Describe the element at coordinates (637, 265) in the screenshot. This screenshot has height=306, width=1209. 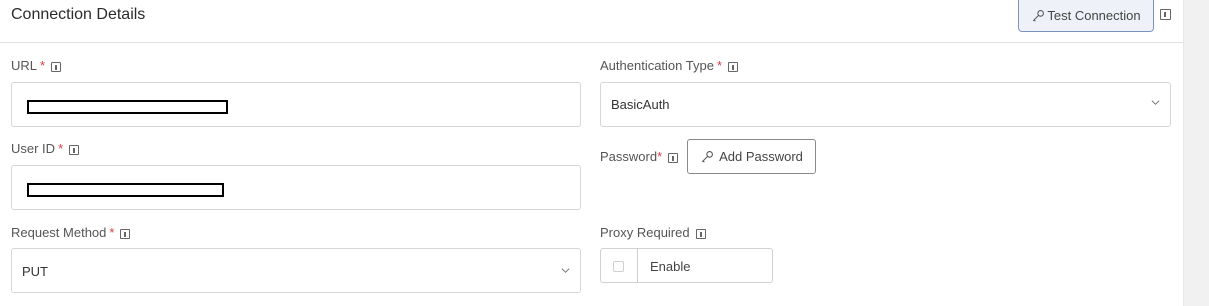
I see `divider` at that location.